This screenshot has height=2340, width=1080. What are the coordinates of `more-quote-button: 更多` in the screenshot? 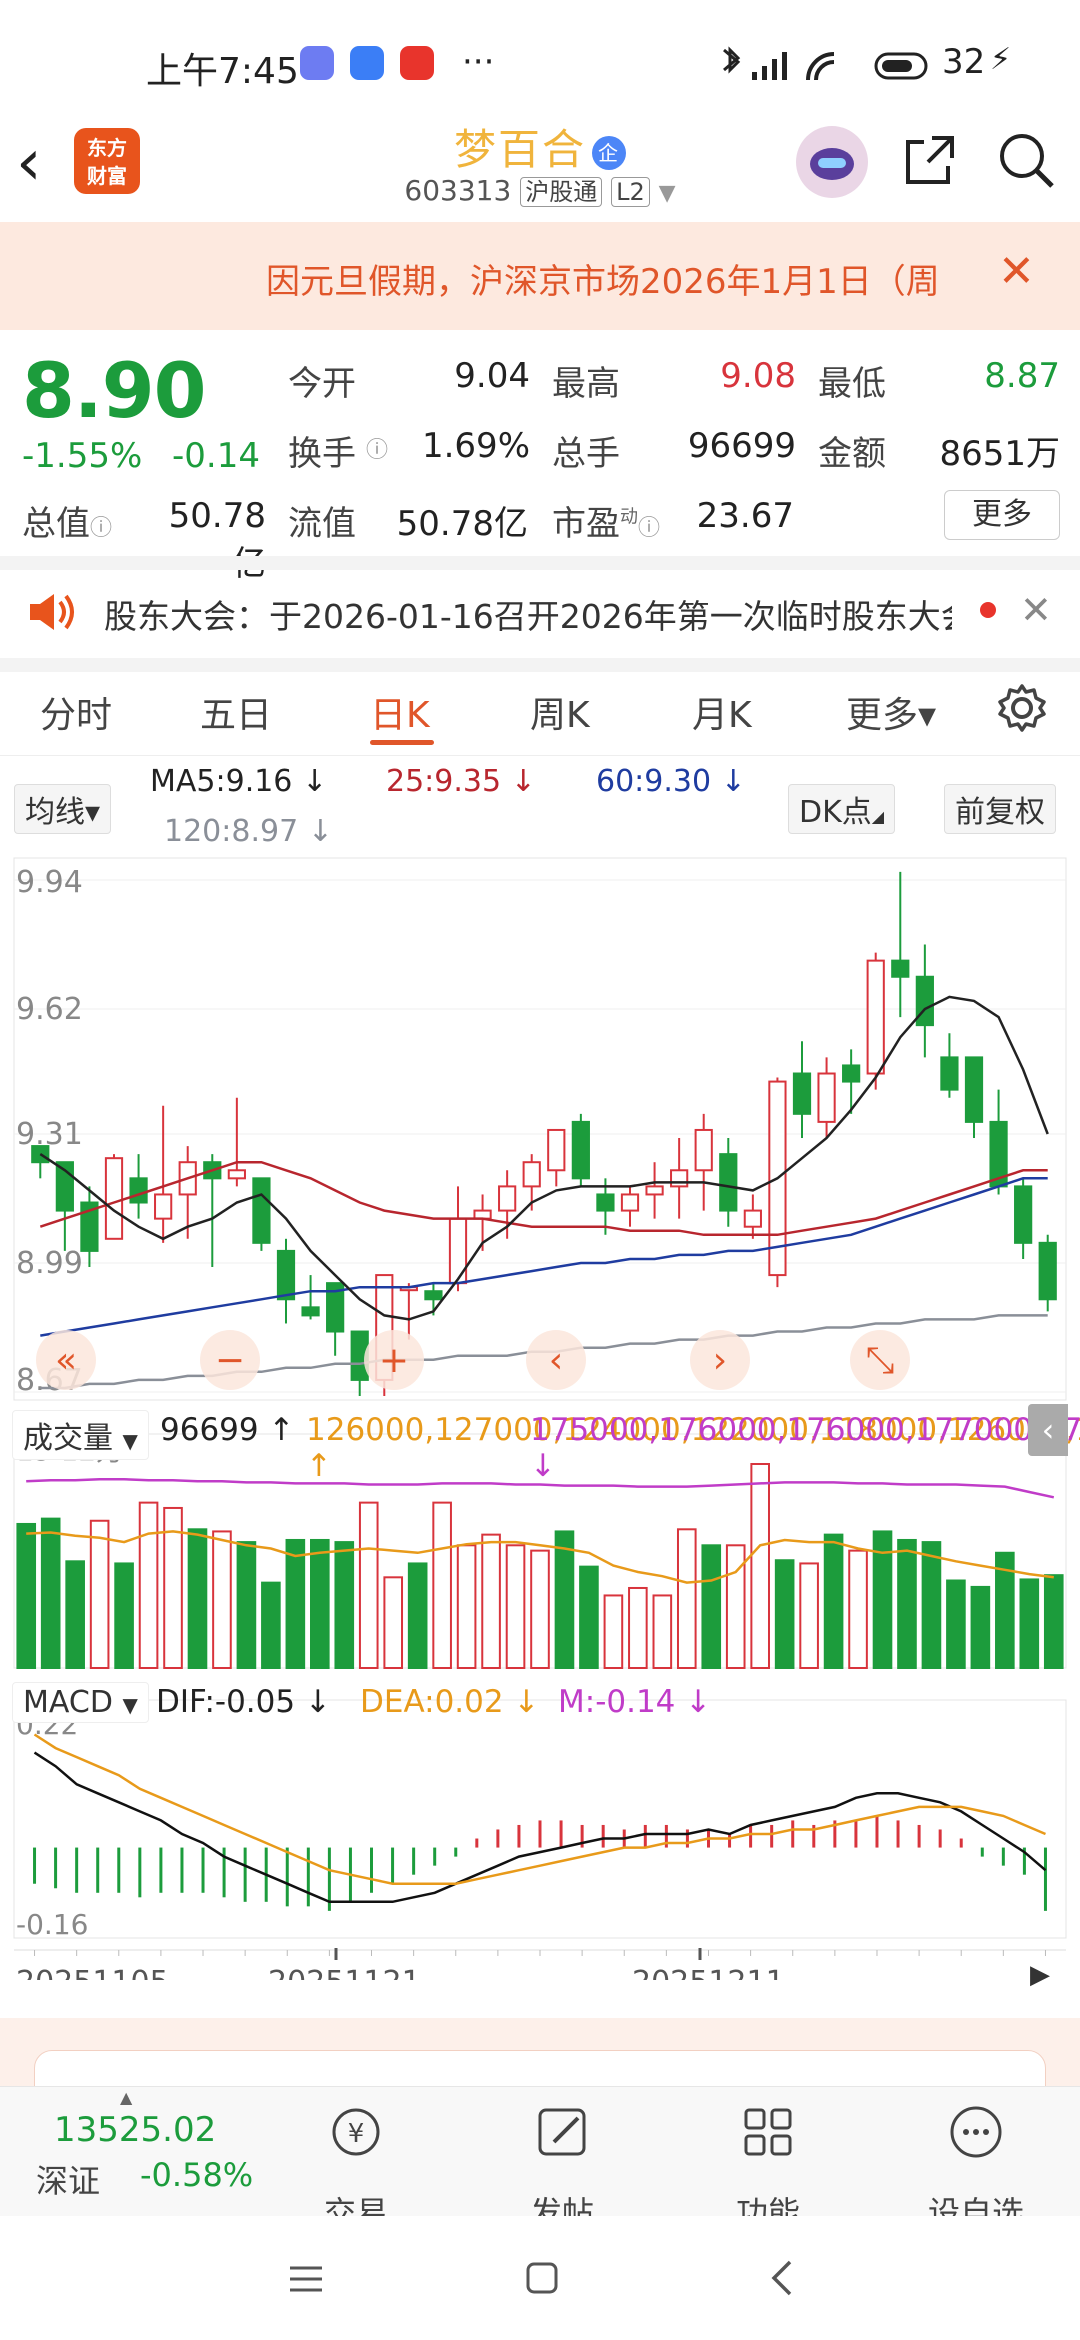 It's located at (1002, 515).